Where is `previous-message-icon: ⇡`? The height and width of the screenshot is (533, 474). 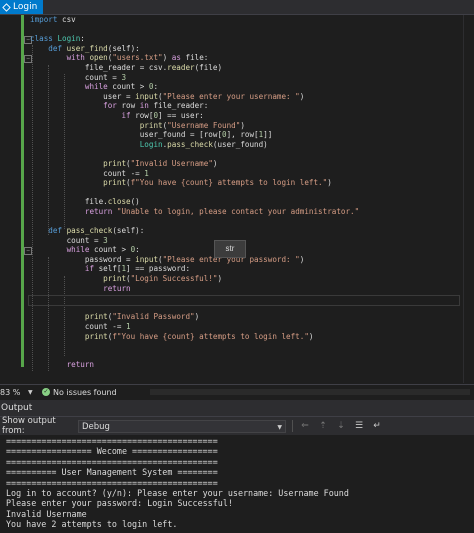
previous-message-icon: ⇡ is located at coordinates (323, 426).